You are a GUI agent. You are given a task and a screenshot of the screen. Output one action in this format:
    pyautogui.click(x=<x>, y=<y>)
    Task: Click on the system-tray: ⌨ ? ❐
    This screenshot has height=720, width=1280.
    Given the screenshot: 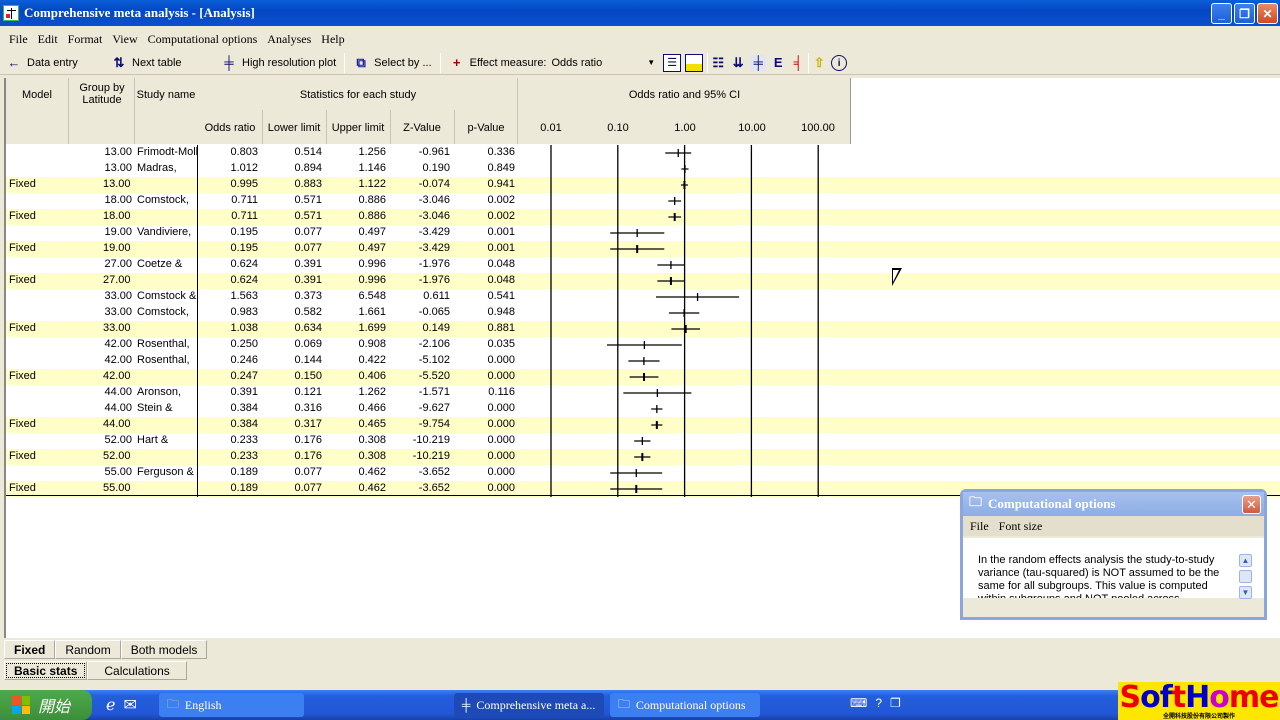 What is the action you would take?
    pyautogui.click(x=875, y=703)
    